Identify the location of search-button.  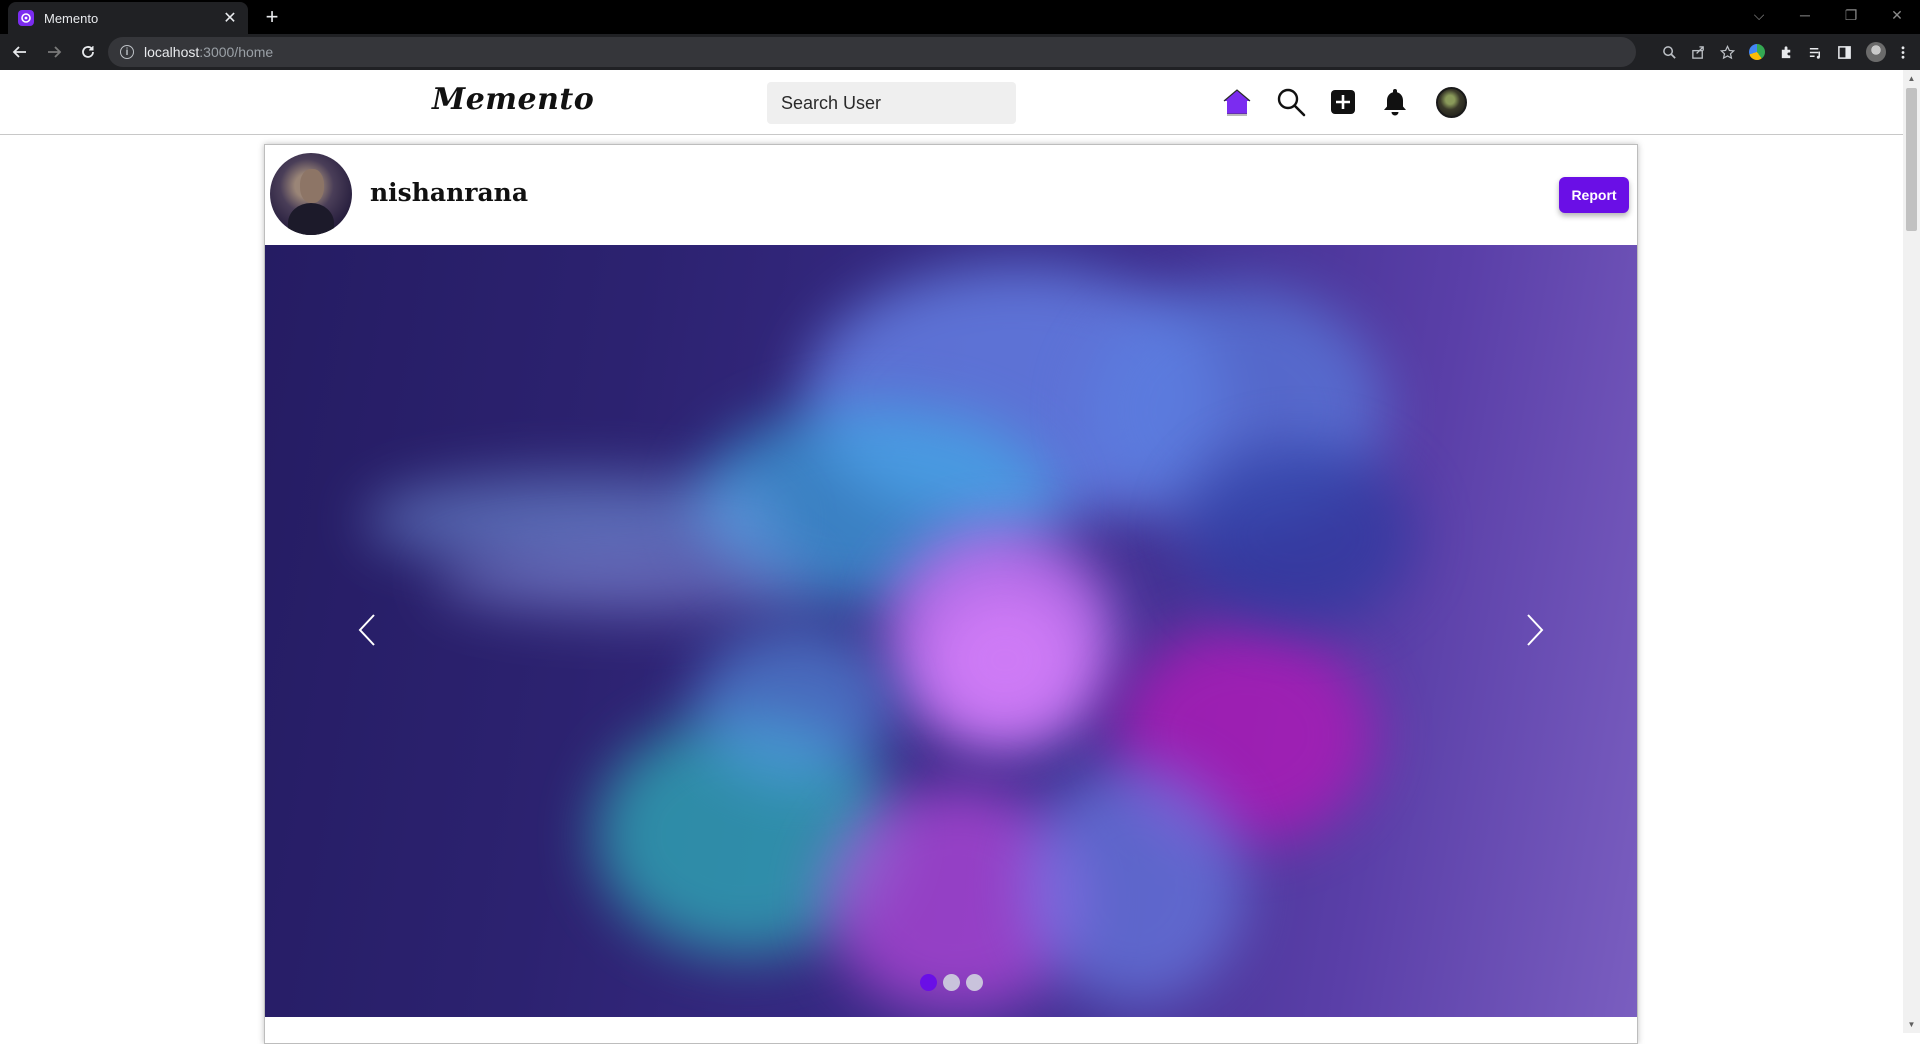
(1291, 102).